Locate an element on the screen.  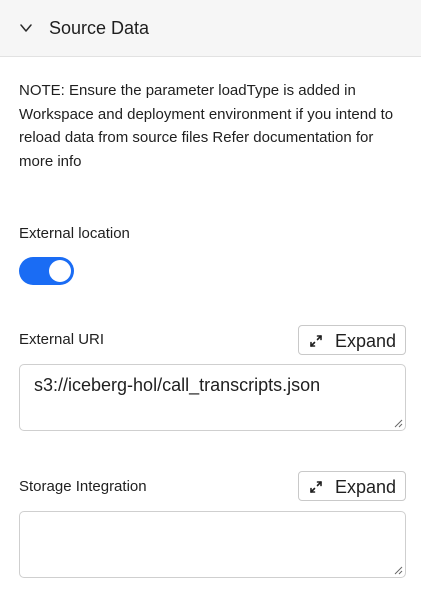
external-uri-textarea: s3://iceberg-hol/call_transcripts.json is located at coordinates (212, 397).